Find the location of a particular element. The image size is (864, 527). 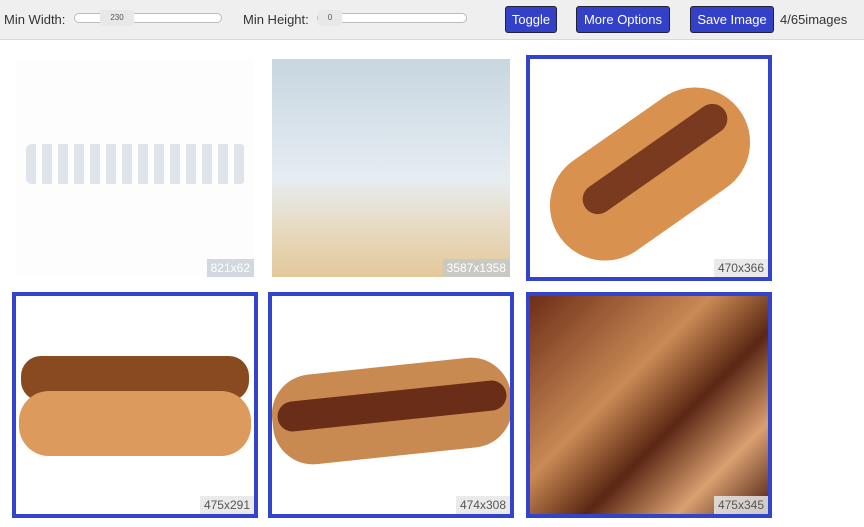

image-size: 475x345 is located at coordinates (740, 505).